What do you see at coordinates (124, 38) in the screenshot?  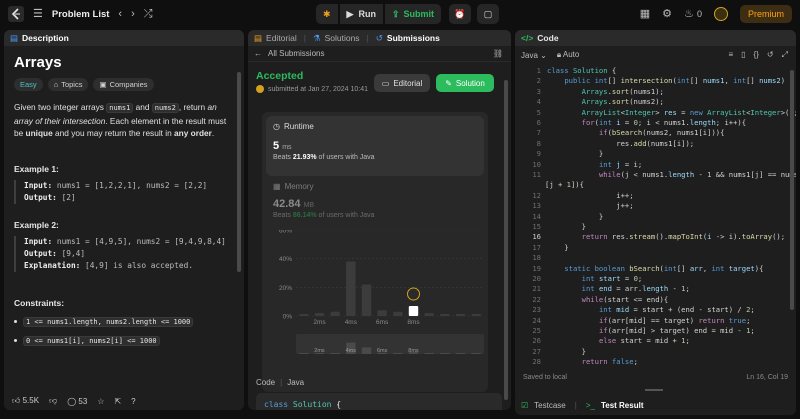 I see `description-tabbar: ▤ Description` at bounding box center [124, 38].